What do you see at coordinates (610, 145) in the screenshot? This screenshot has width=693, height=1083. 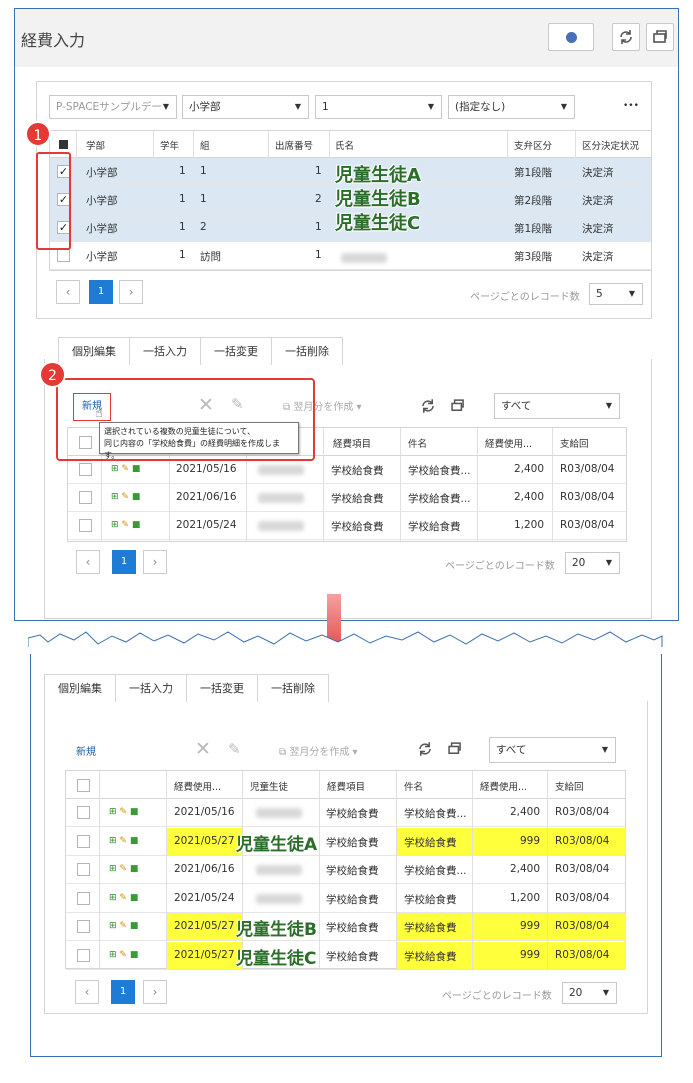 I see `col-status: 区分決定状況` at bounding box center [610, 145].